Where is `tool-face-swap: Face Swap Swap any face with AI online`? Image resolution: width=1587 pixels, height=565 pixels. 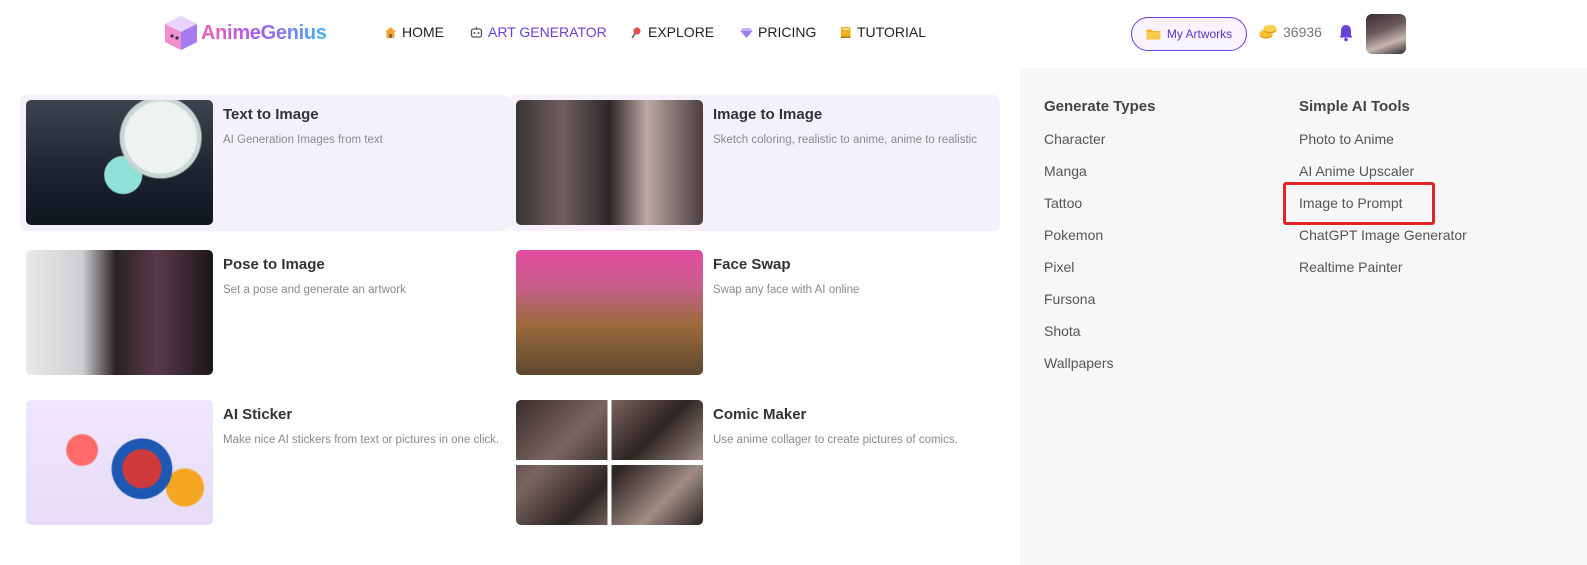
tool-face-swap: Face Swap Swap any face with AI online is located at coordinates (755, 313).